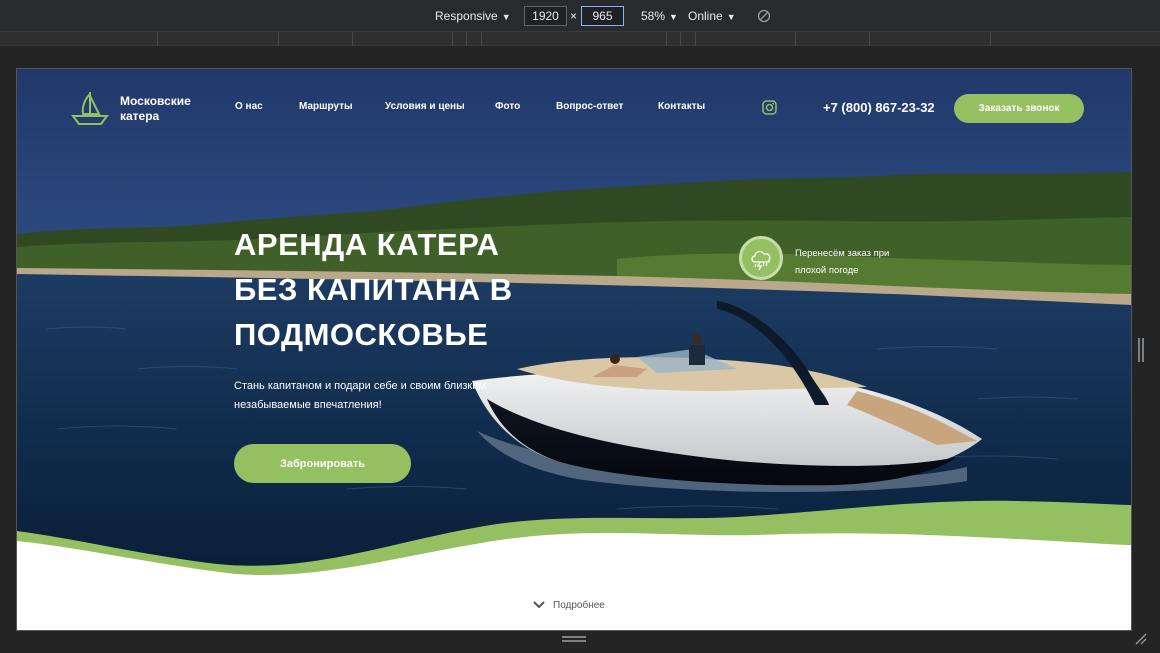 The image size is (1160, 653). Describe the element at coordinates (769, 107) in the screenshot. I see `instagram-icon` at that location.